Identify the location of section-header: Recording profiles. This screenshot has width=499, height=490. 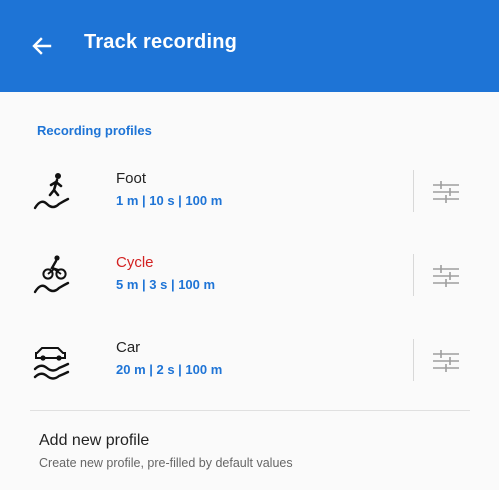
(94, 130).